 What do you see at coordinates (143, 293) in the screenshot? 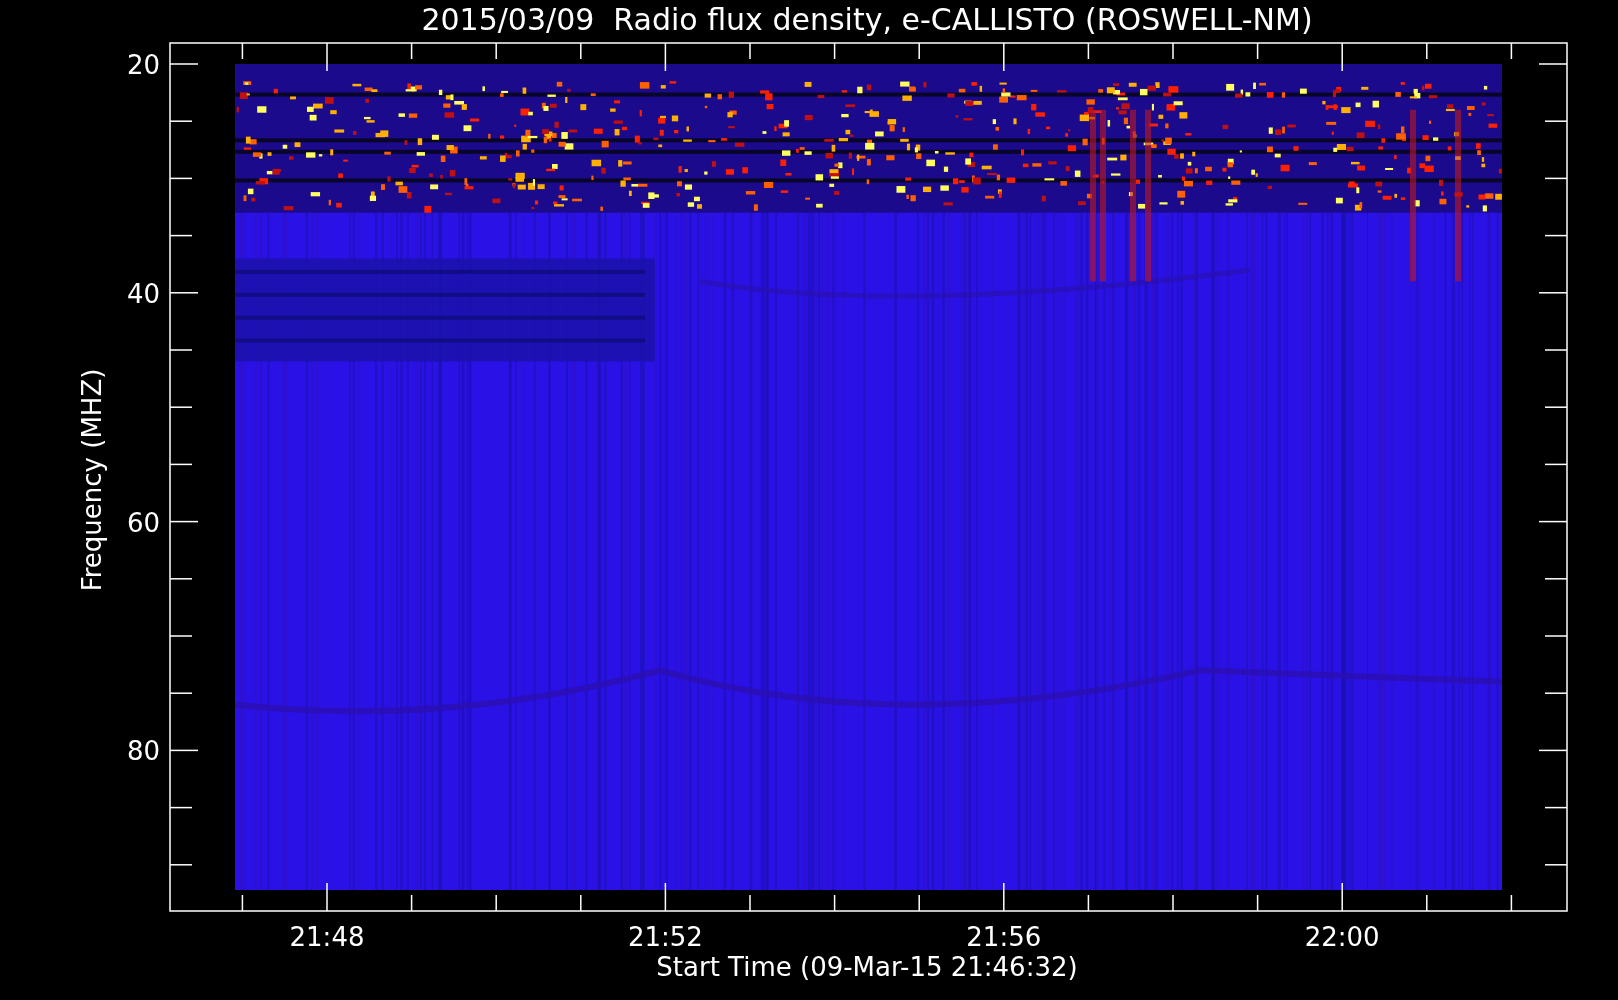
I see `y-tick-label: 40` at bounding box center [143, 293].